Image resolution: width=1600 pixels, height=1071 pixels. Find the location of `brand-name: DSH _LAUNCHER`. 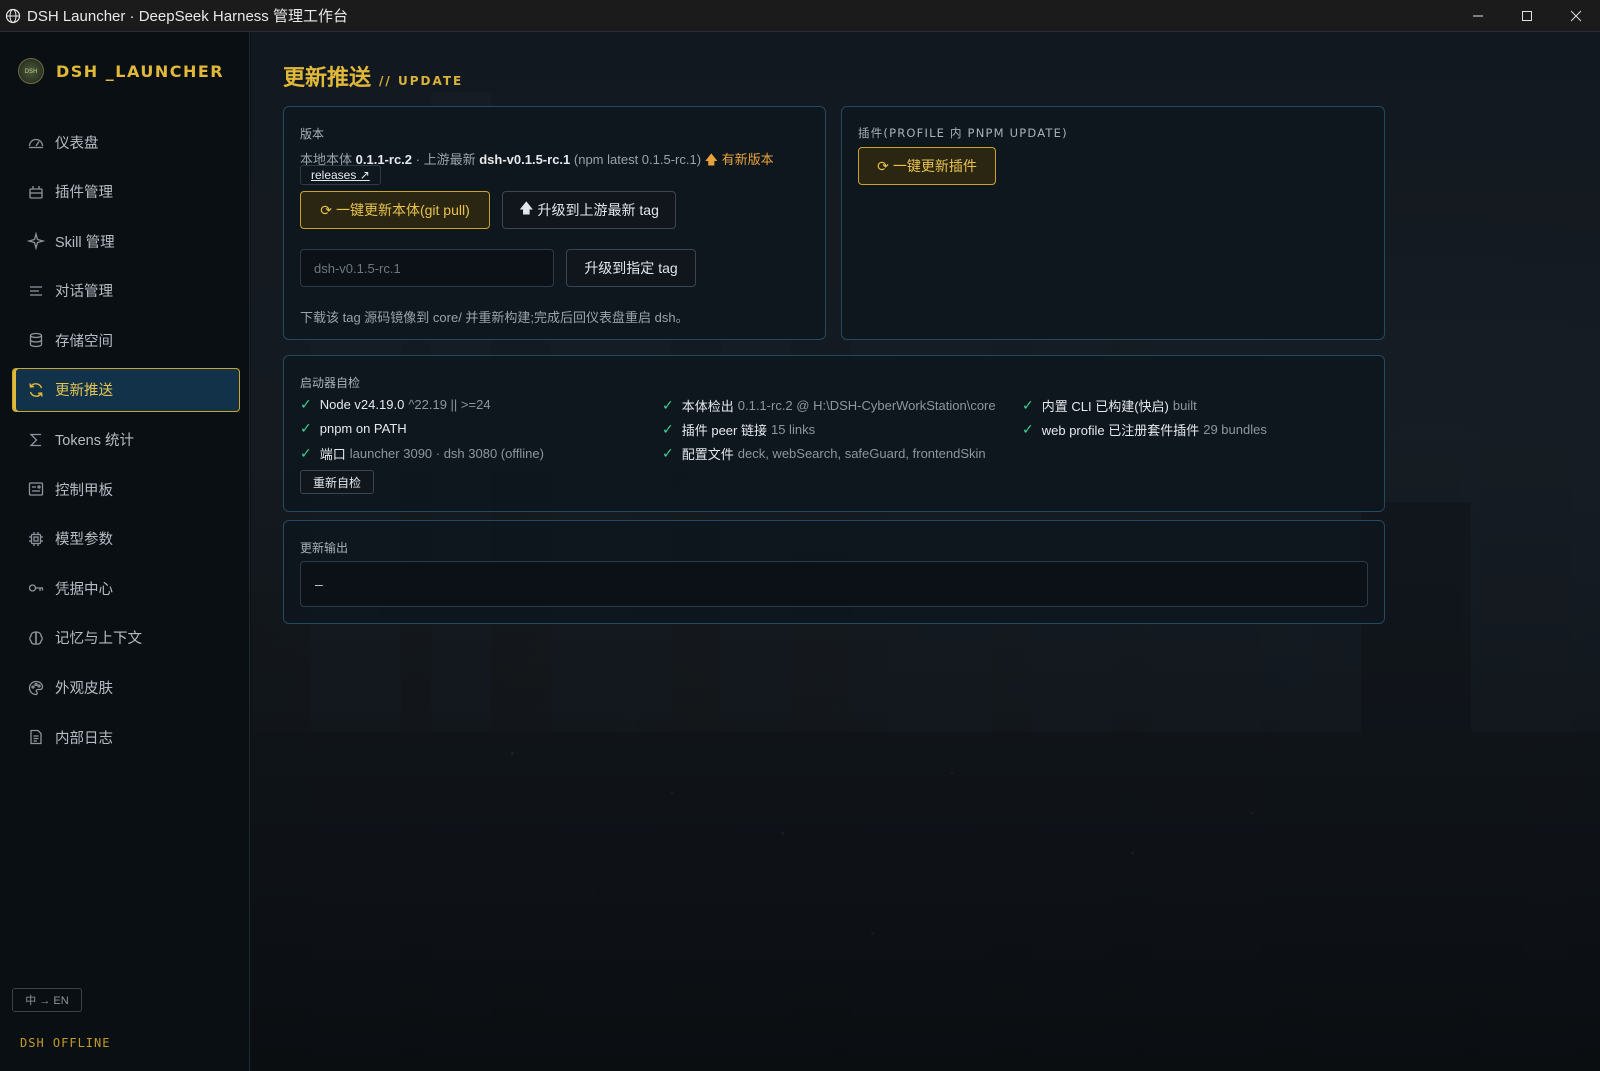

brand-name: DSH _LAUNCHER is located at coordinates (140, 71).